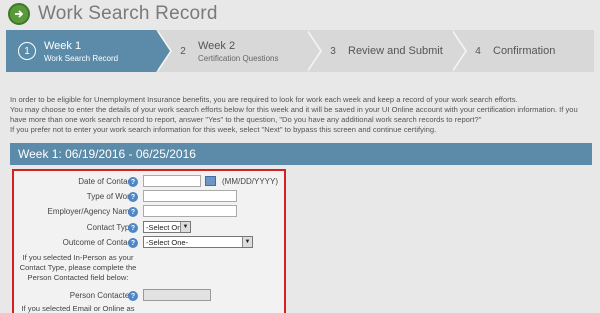 The image size is (600, 313). I want to click on step-number: 4, so click(478, 51).